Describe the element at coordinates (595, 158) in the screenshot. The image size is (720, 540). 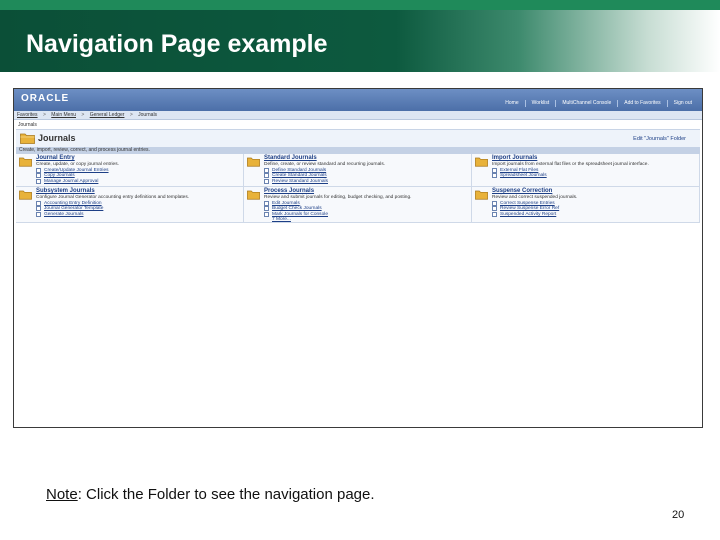
I see `nav-cell-title: Import Journals` at that location.